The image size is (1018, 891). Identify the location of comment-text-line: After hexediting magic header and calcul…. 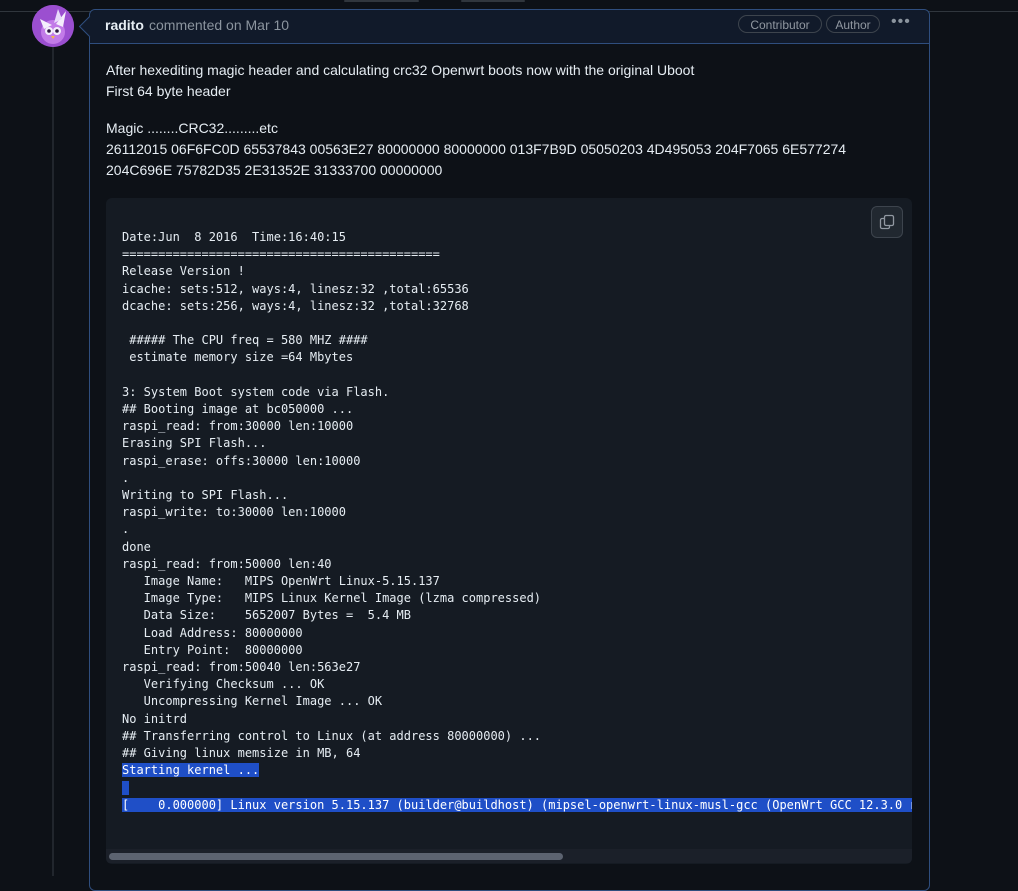
(400, 70).